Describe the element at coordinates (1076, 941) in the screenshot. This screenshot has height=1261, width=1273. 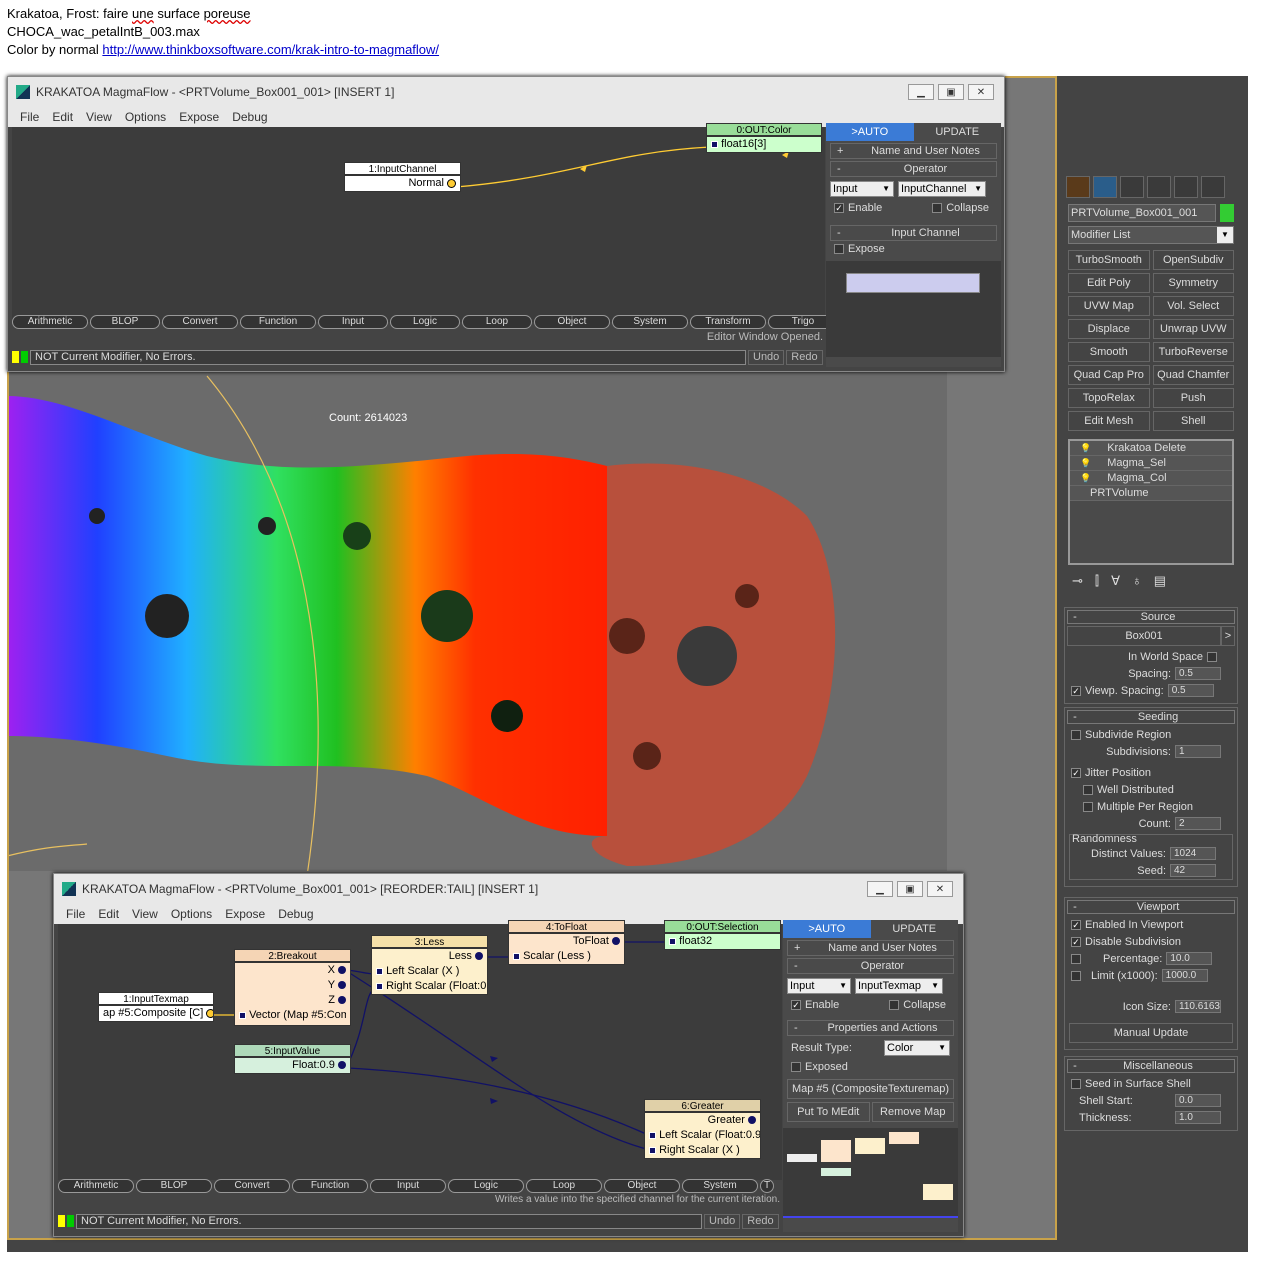
I see `disable-subdivision-checkbox: ✓` at that location.